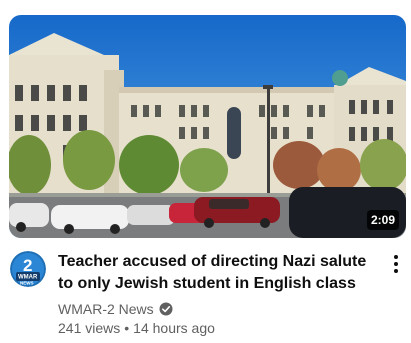  I want to click on avatar-logo-sub: NEWS, so click(27, 283).